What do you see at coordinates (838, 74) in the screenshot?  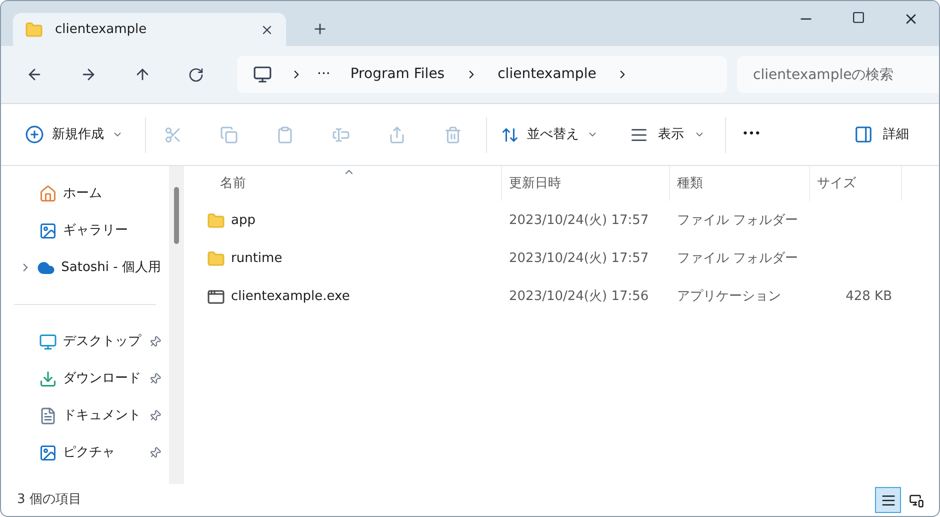 I see `search-field: clientexampleの検索` at bounding box center [838, 74].